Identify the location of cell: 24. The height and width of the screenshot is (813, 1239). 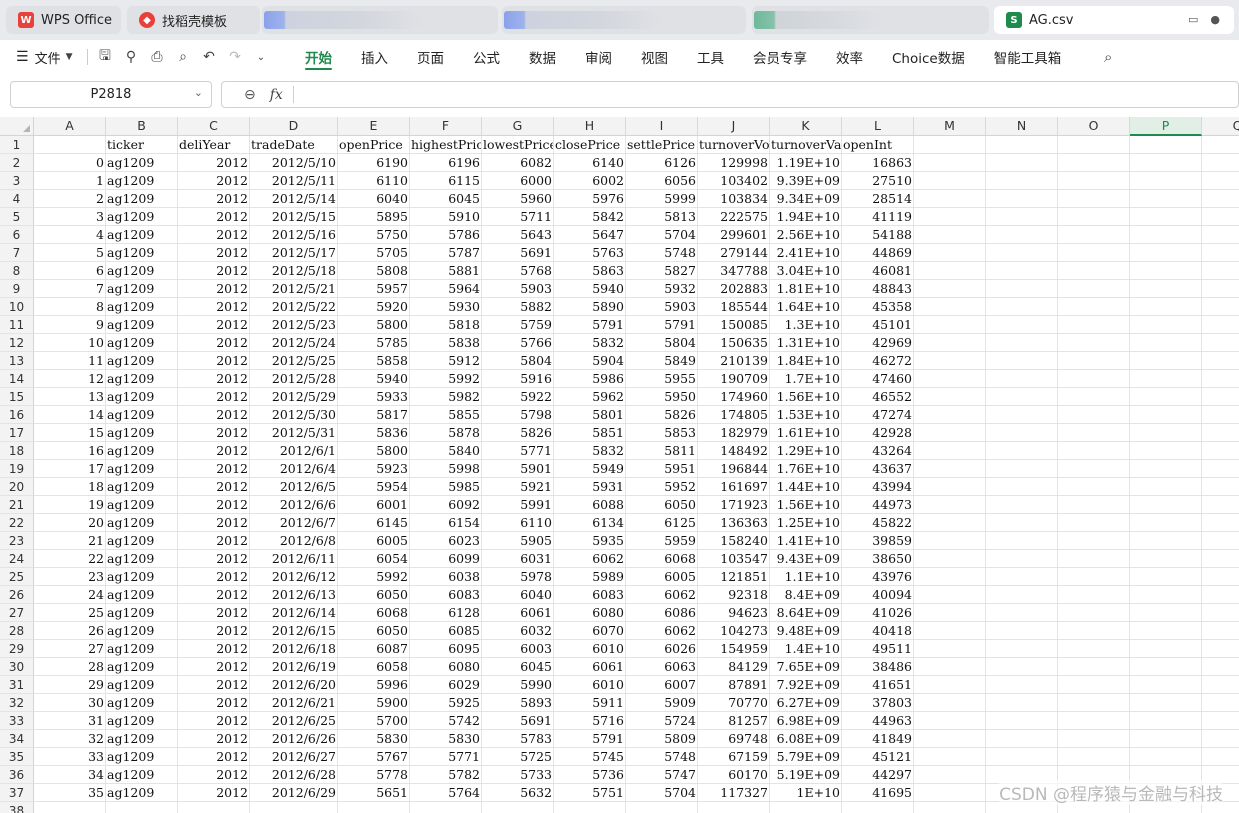
(70, 595).